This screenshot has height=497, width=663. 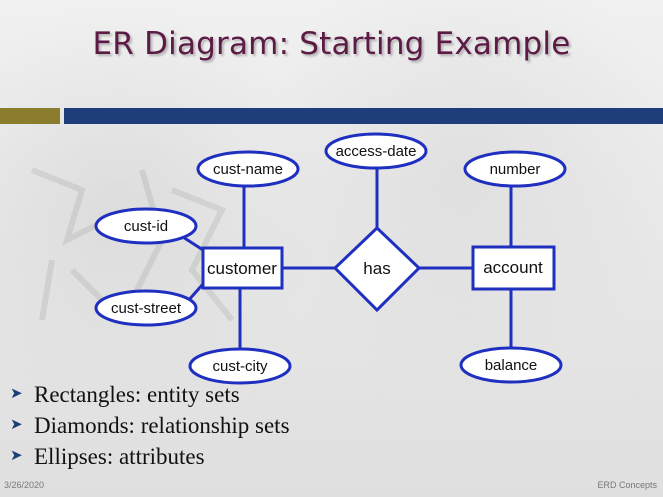 I want to click on attribute-cust-name: cust-name, so click(x=248, y=169).